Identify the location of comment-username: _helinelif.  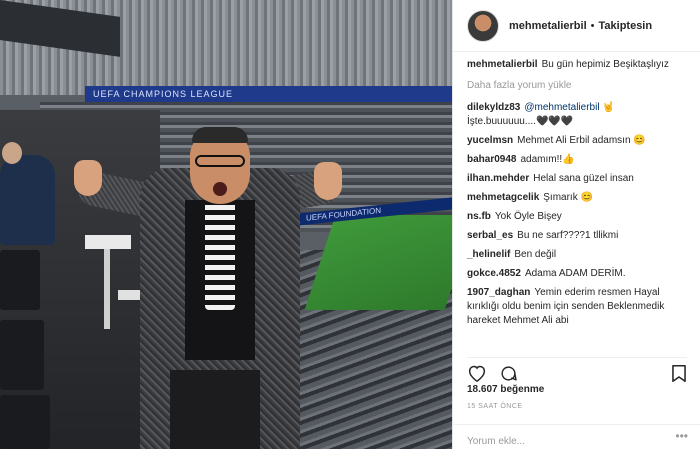
(488, 254).